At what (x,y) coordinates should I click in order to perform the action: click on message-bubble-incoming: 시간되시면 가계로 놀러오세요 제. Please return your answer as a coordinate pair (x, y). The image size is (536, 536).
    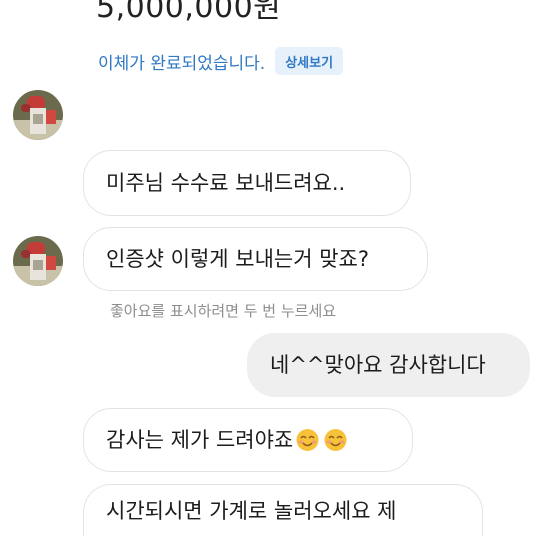
    Looking at the image, I should click on (283, 510).